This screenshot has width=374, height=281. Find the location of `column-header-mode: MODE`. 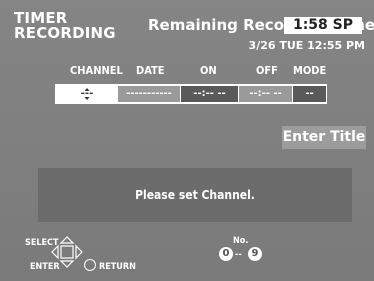

column-header-mode: MODE is located at coordinates (310, 70).